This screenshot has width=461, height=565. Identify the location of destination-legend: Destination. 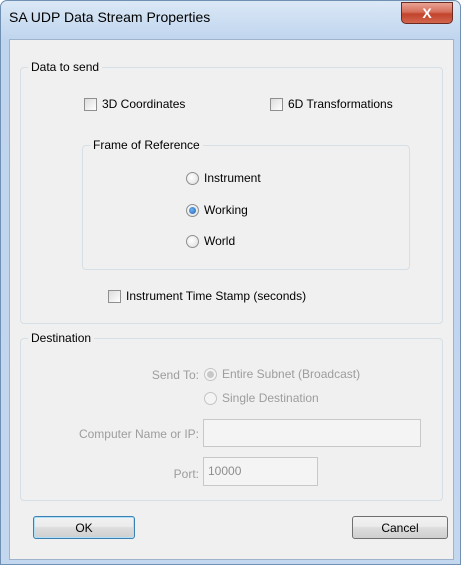
(61, 338).